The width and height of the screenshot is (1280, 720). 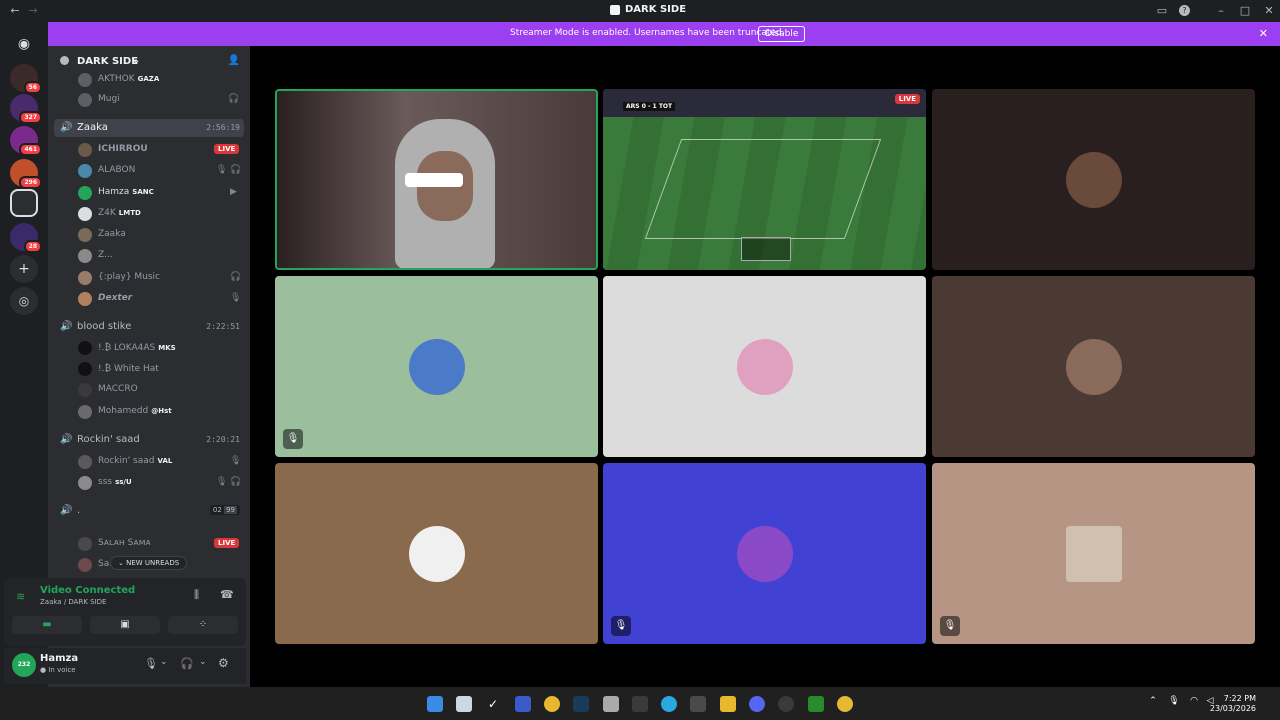 I want to click on store-icon, so click(x=611, y=704).